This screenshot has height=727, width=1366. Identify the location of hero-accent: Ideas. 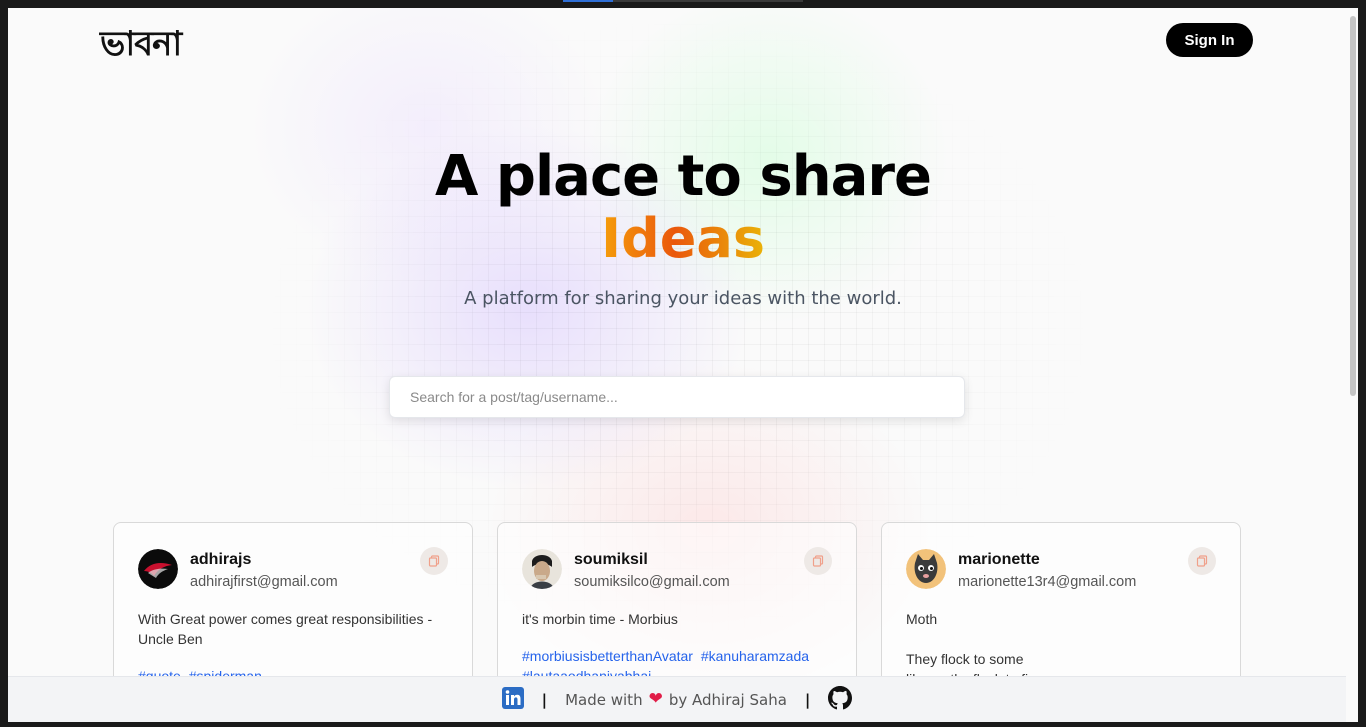
(683, 239).